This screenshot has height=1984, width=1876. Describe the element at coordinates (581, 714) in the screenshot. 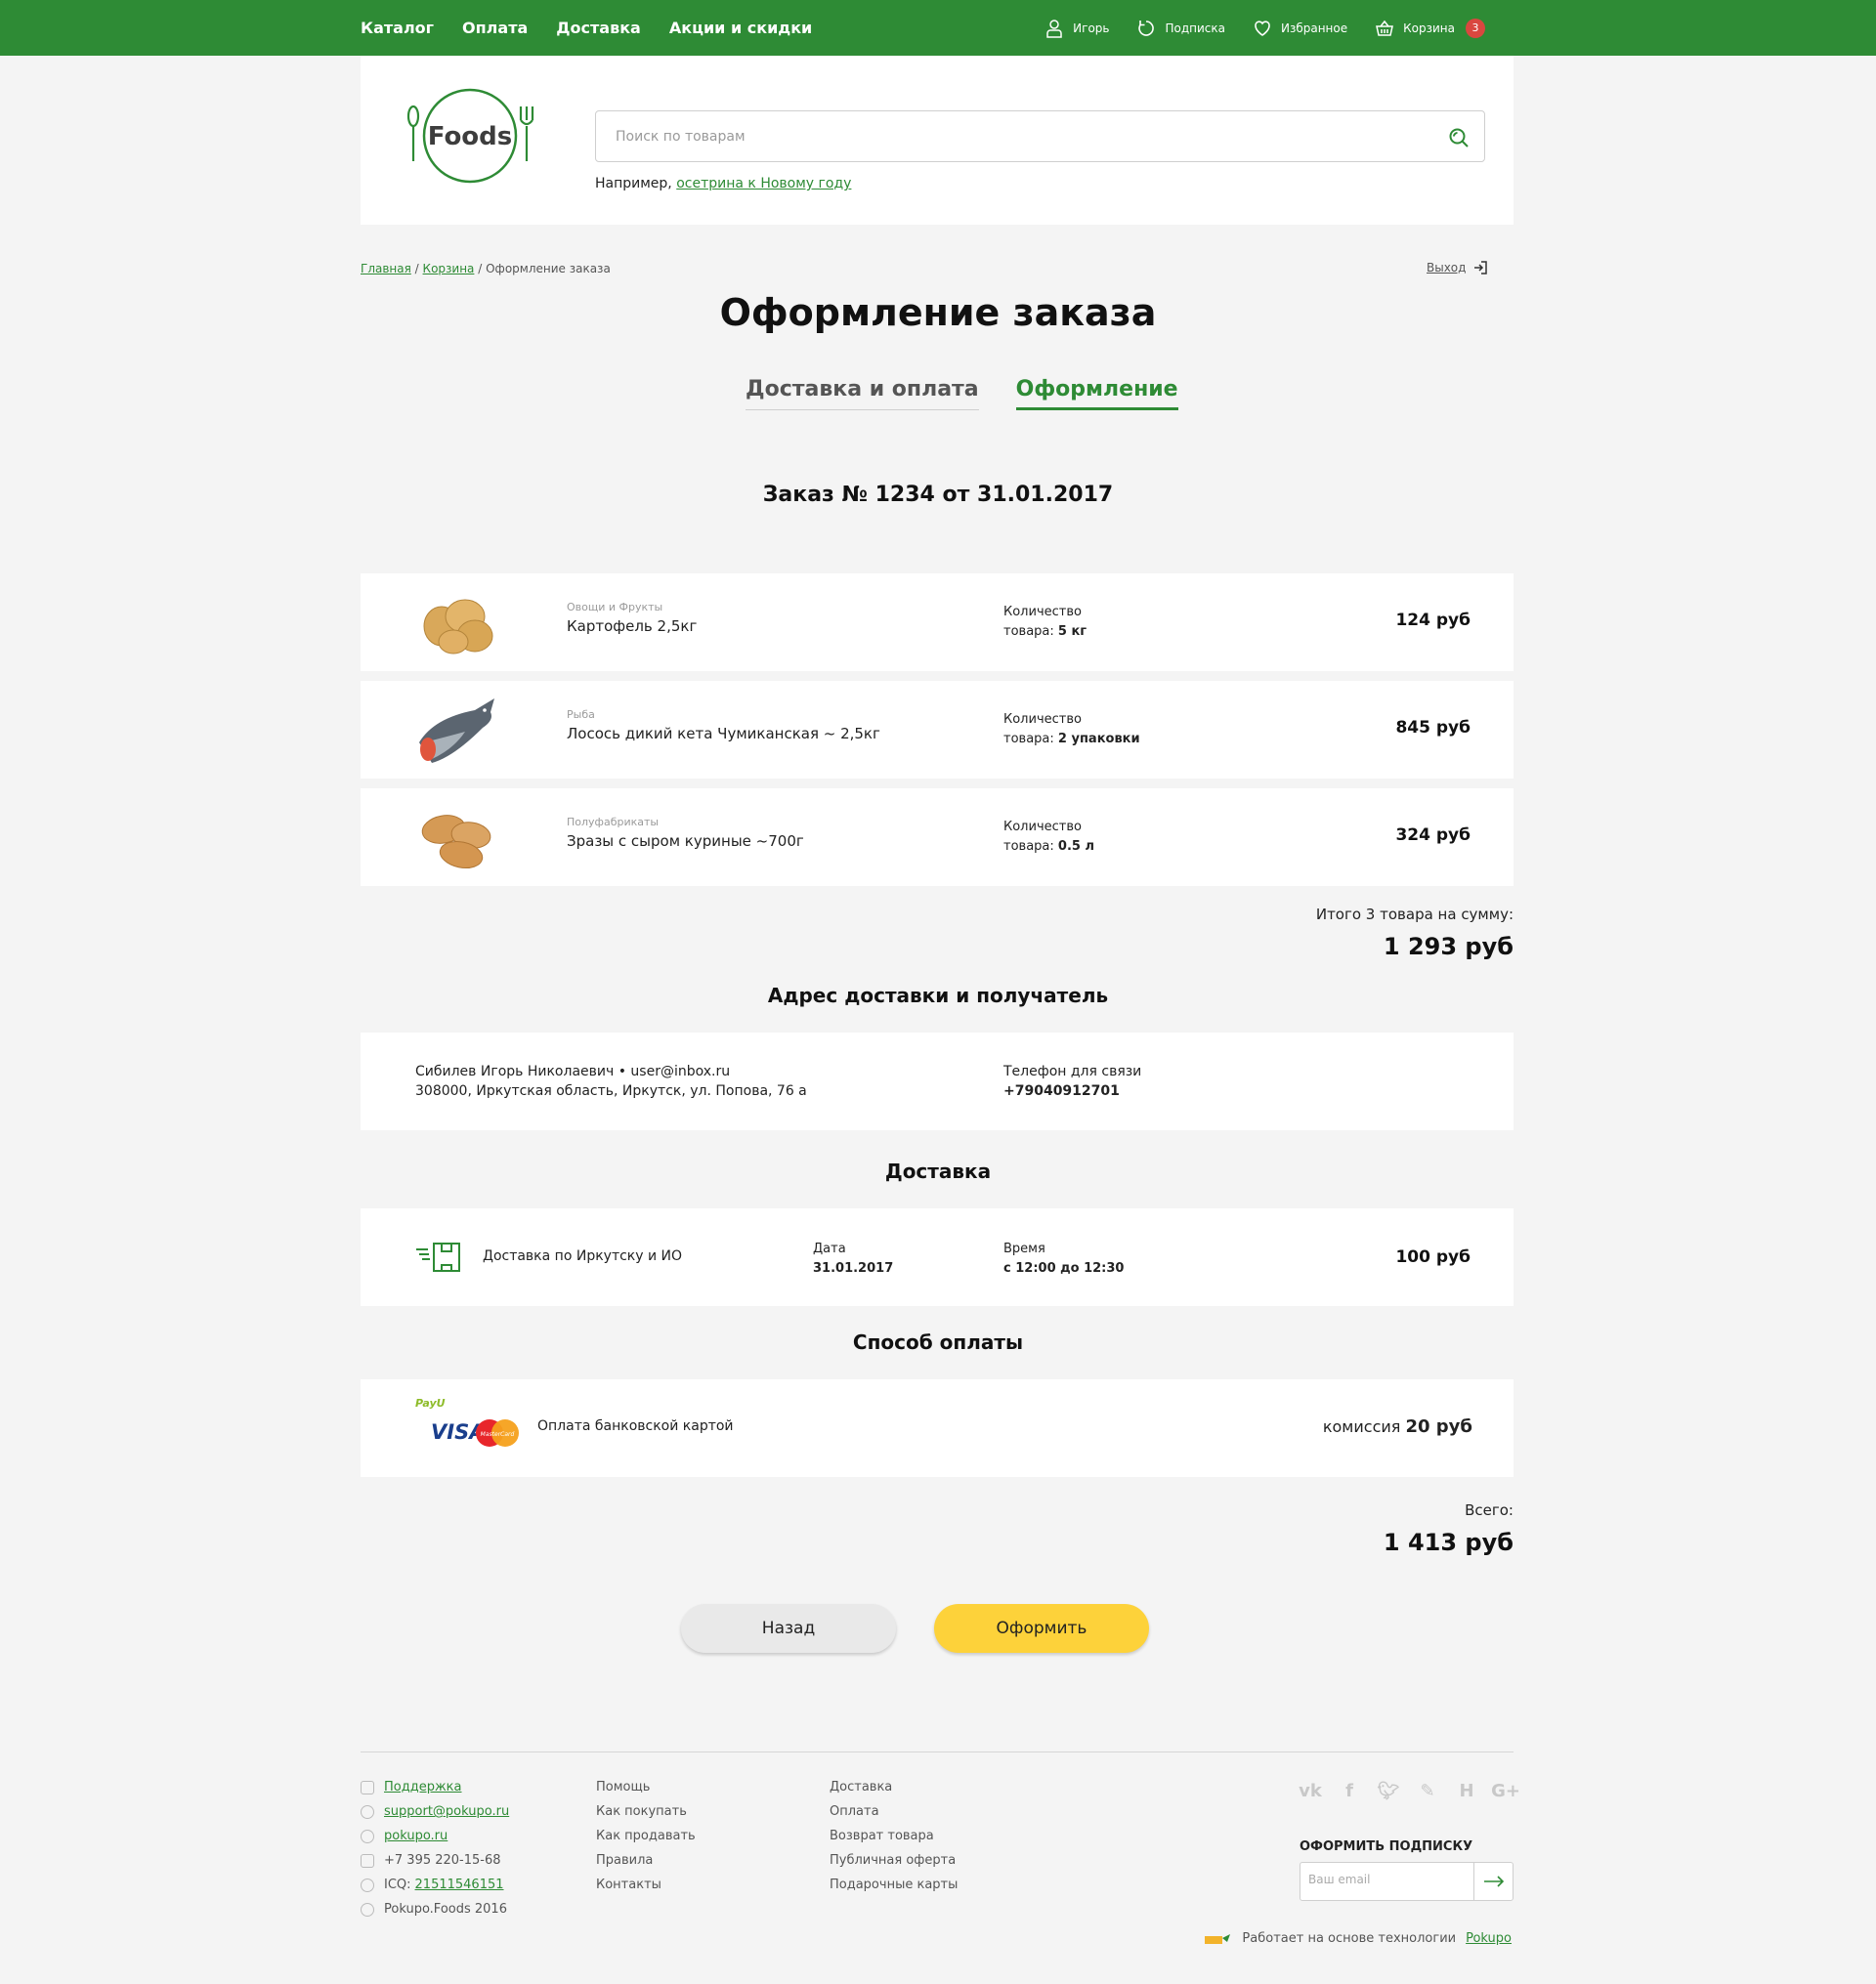

I see `item-category: Рыба` at that location.